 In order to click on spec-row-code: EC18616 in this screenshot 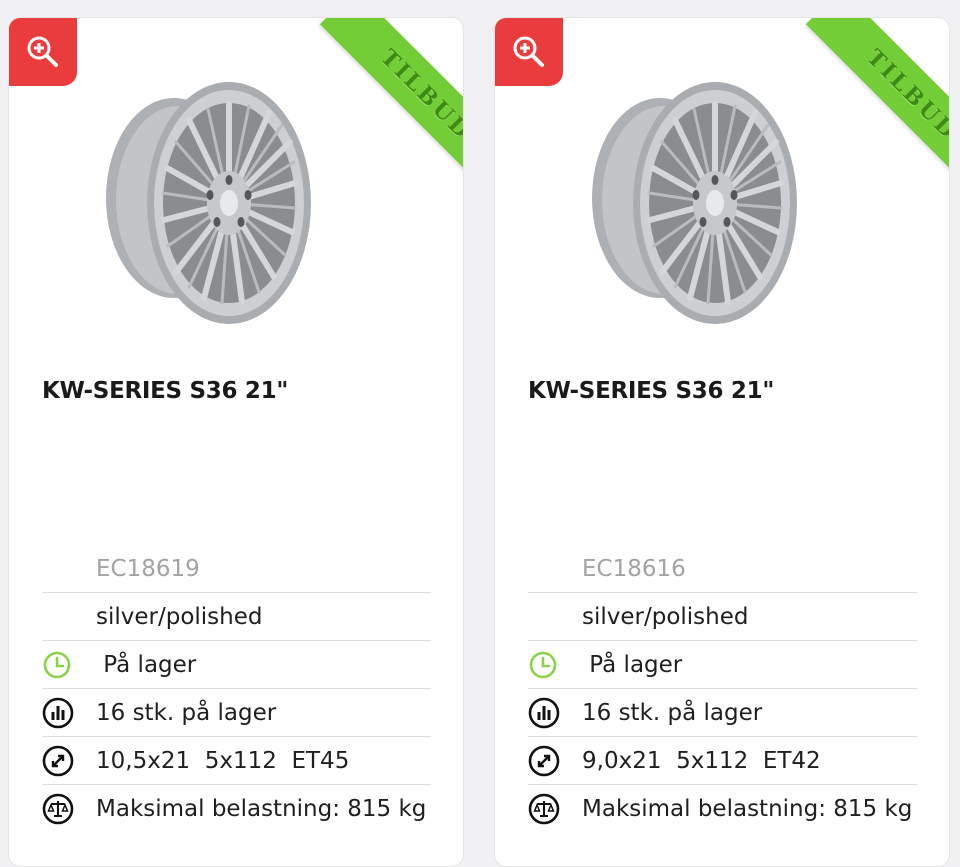, I will do `click(722, 569)`.